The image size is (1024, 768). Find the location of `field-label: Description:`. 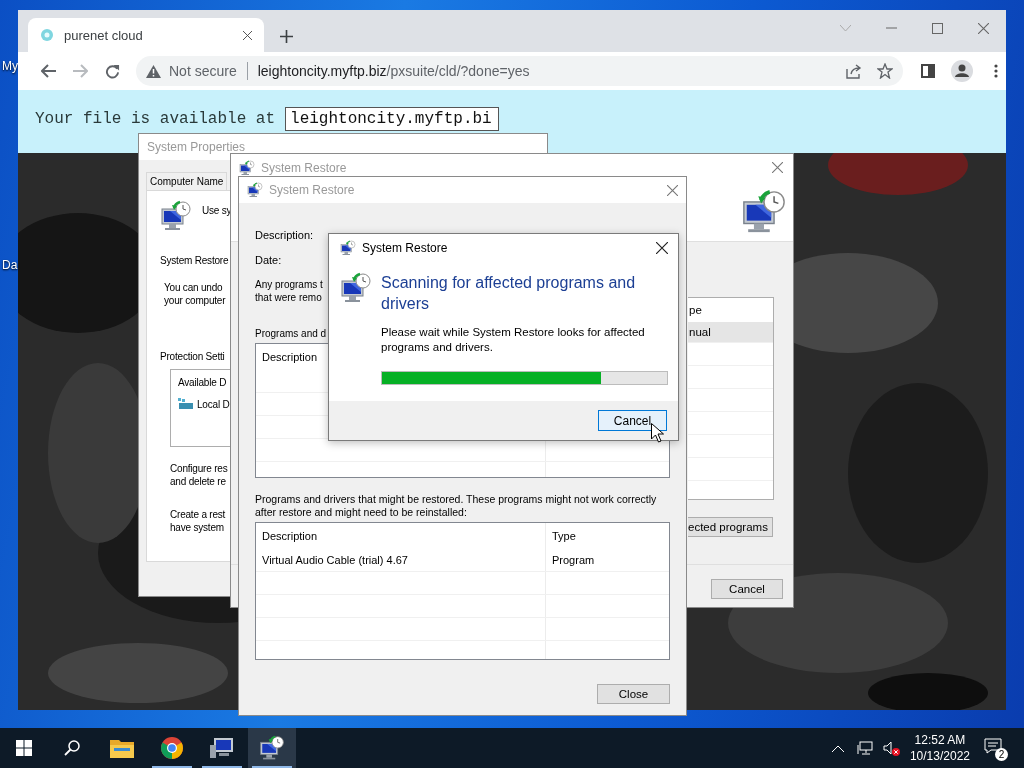

field-label: Description: is located at coordinates (284, 235).